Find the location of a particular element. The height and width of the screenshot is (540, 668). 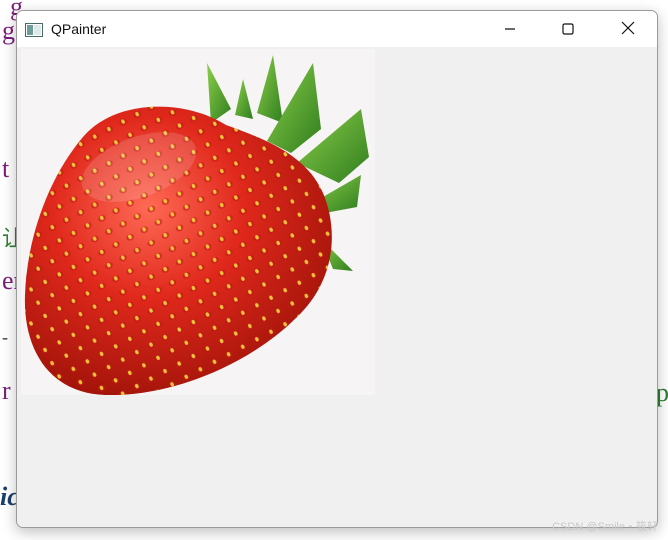

close-button is located at coordinates (628, 29).